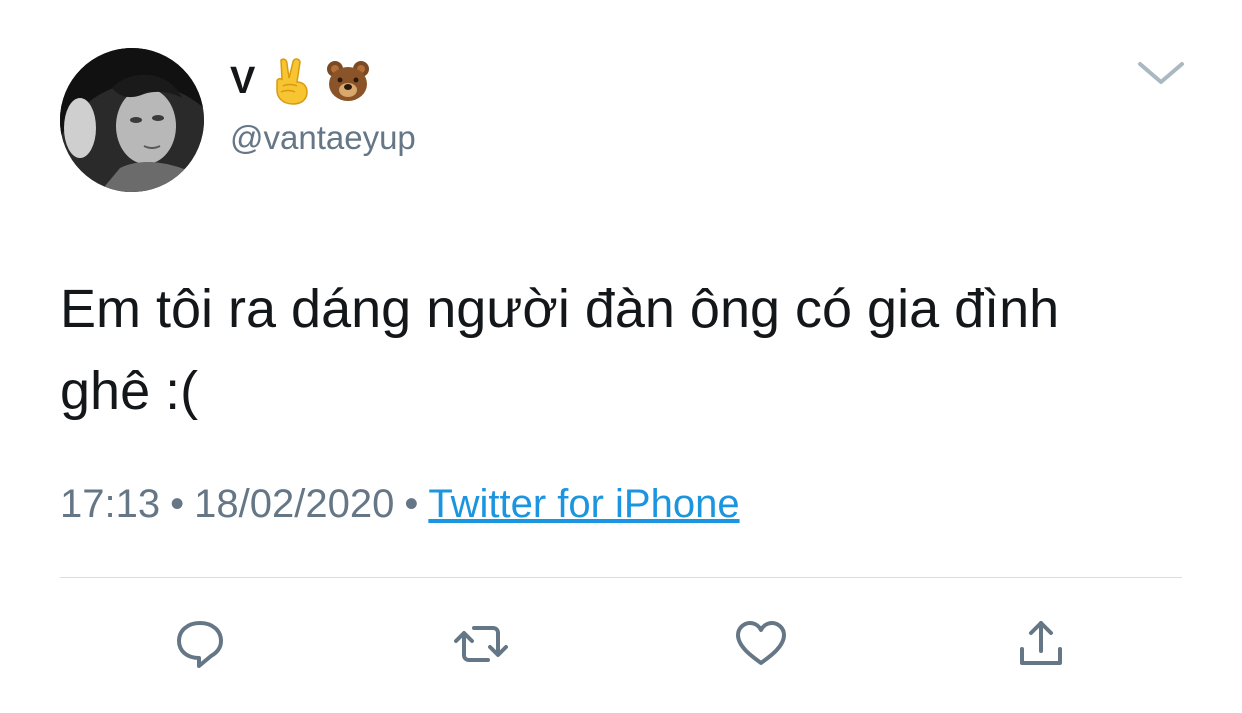 This screenshot has width=1242, height=713. I want to click on retweet-button, so click(481, 644).